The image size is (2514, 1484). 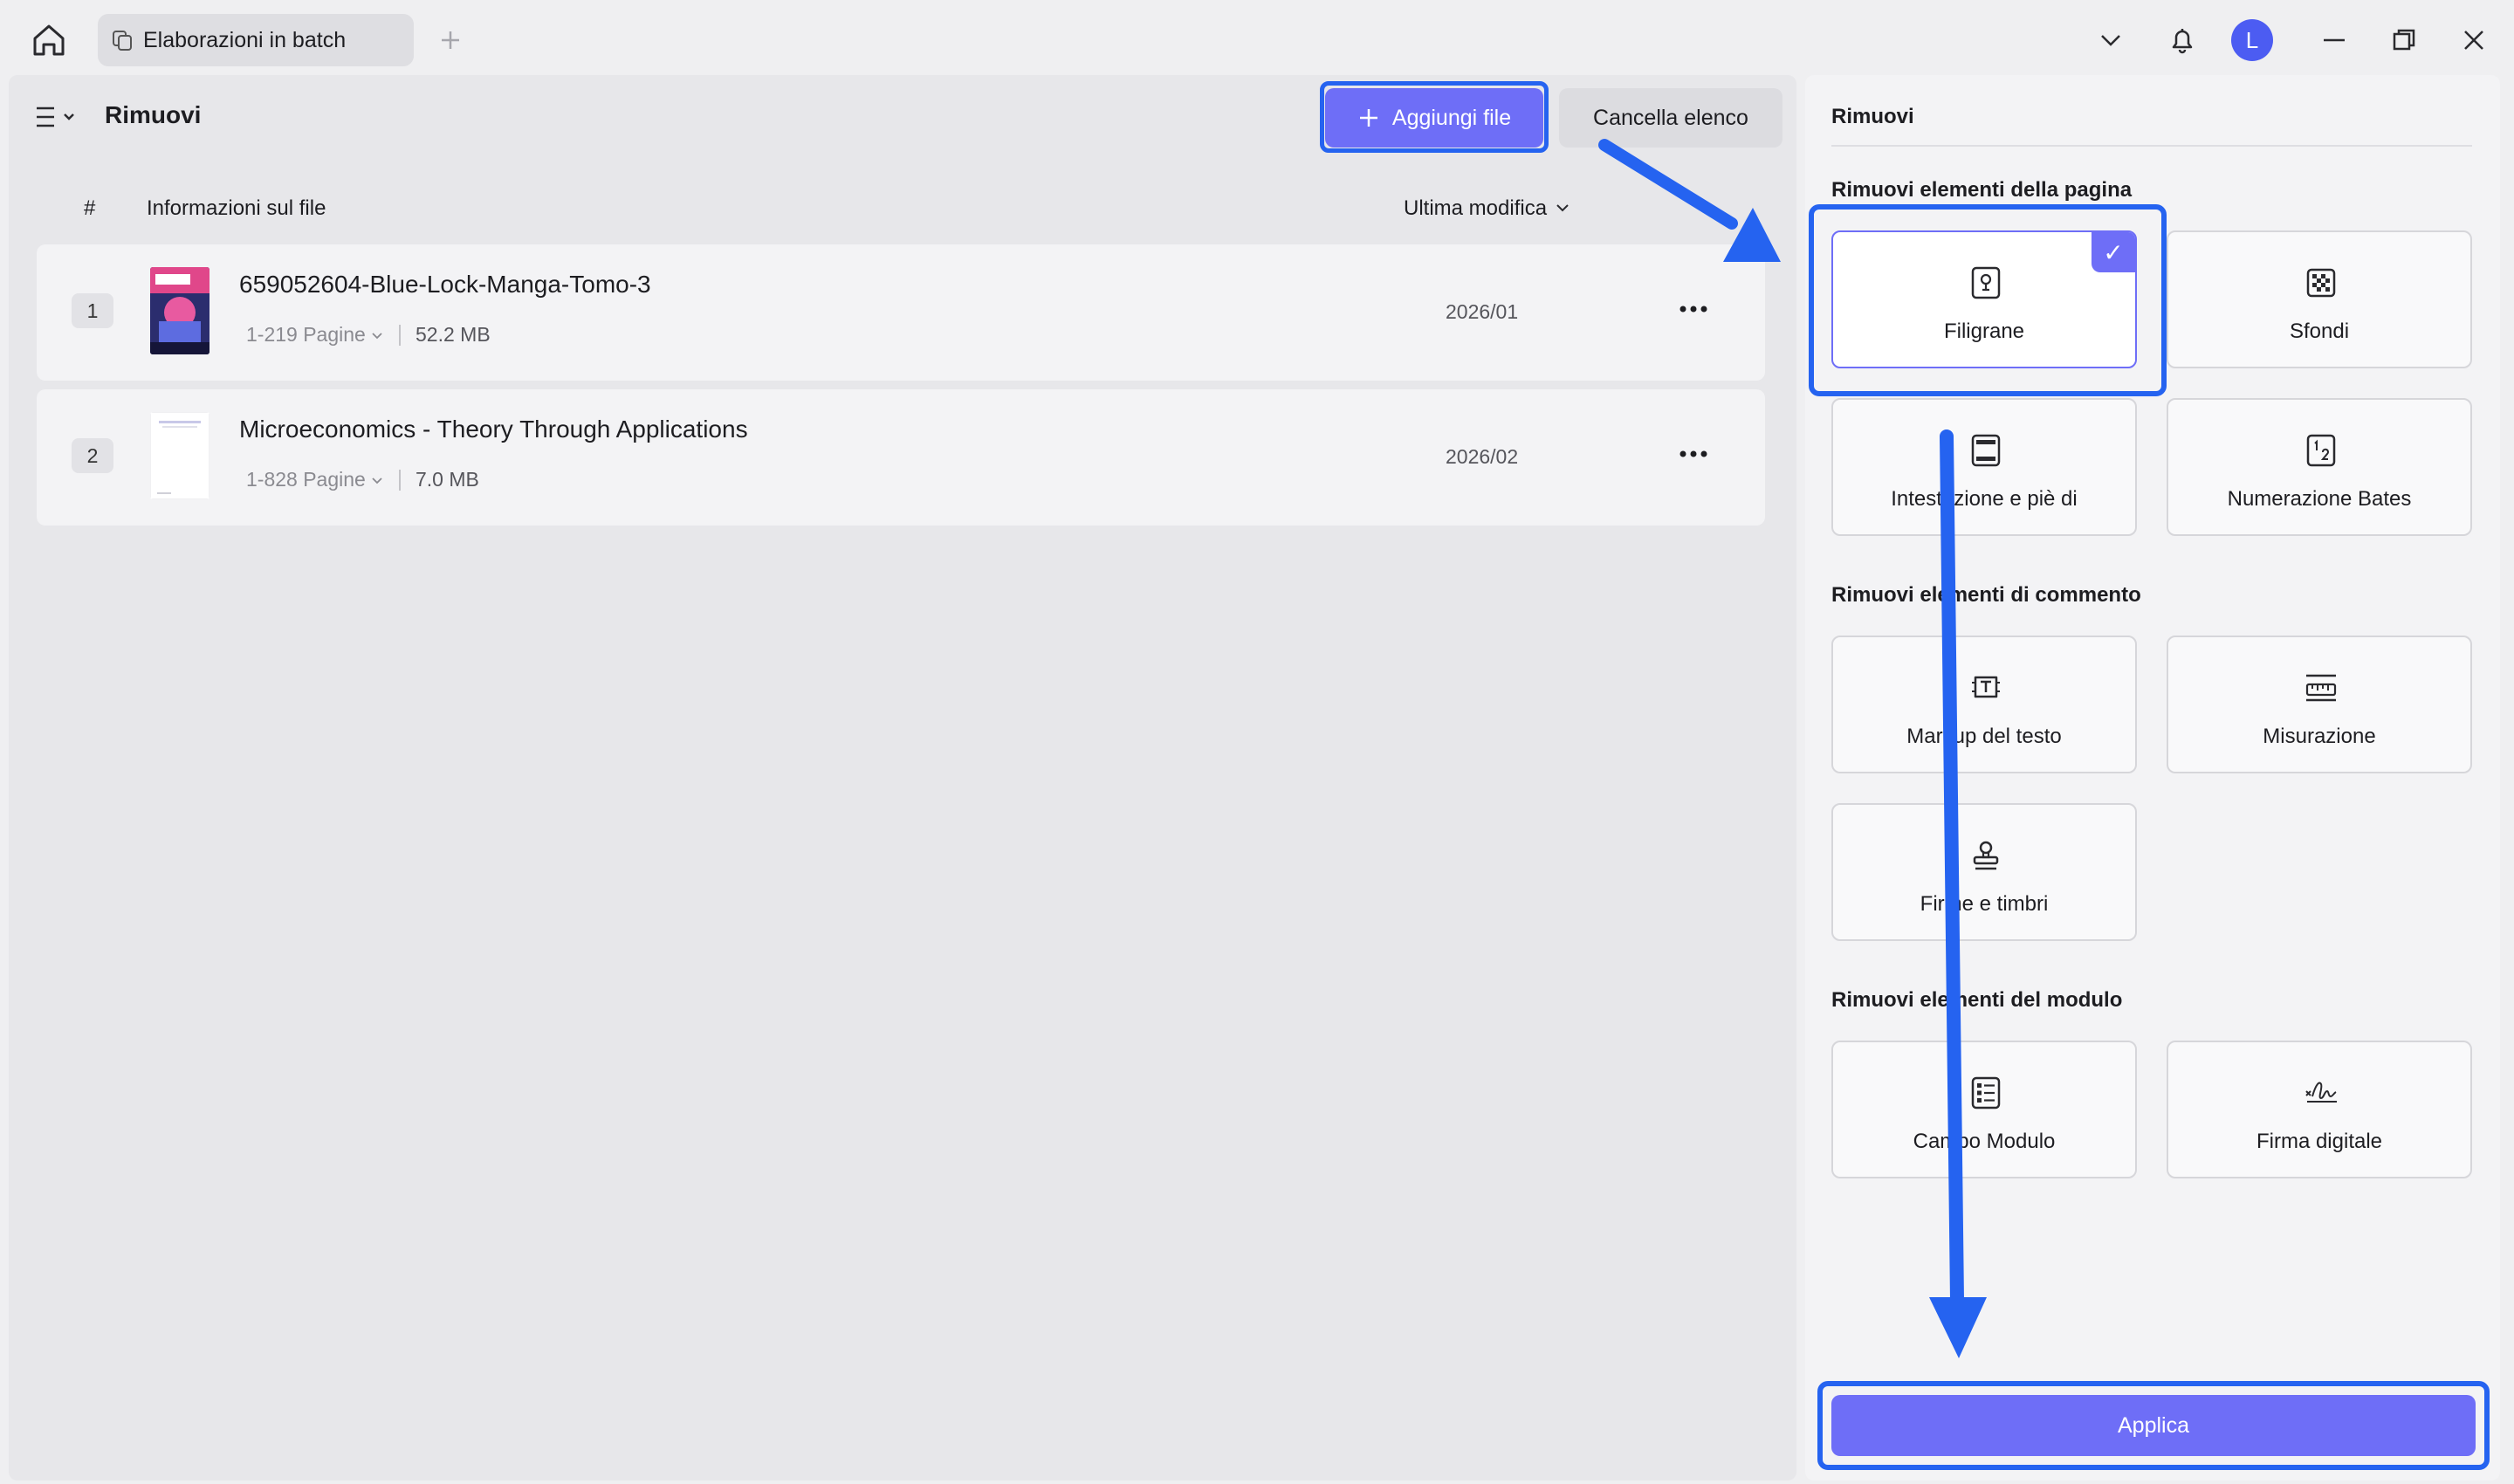 What do you see at coordinates (453, 334) in the screenshot?
I see `file-size: 52.2 MB` at bounding box center [453, 334].